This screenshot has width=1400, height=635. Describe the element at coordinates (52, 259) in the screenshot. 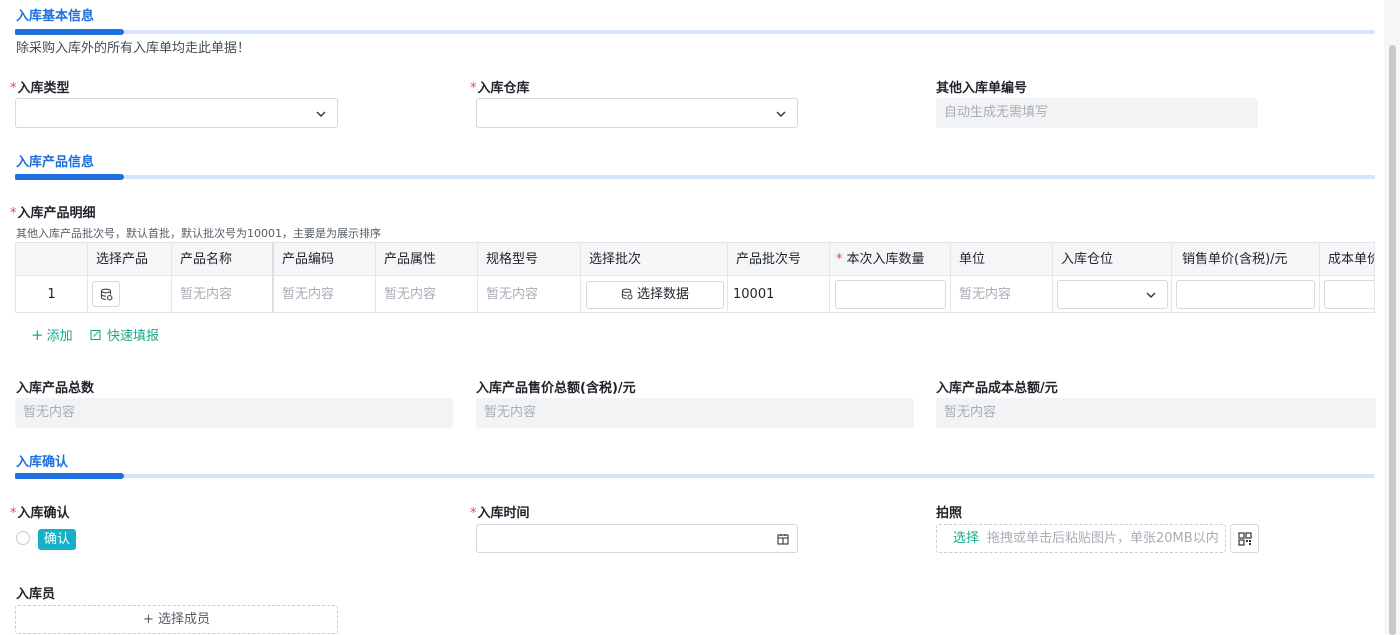

I see `col-index` at that location.